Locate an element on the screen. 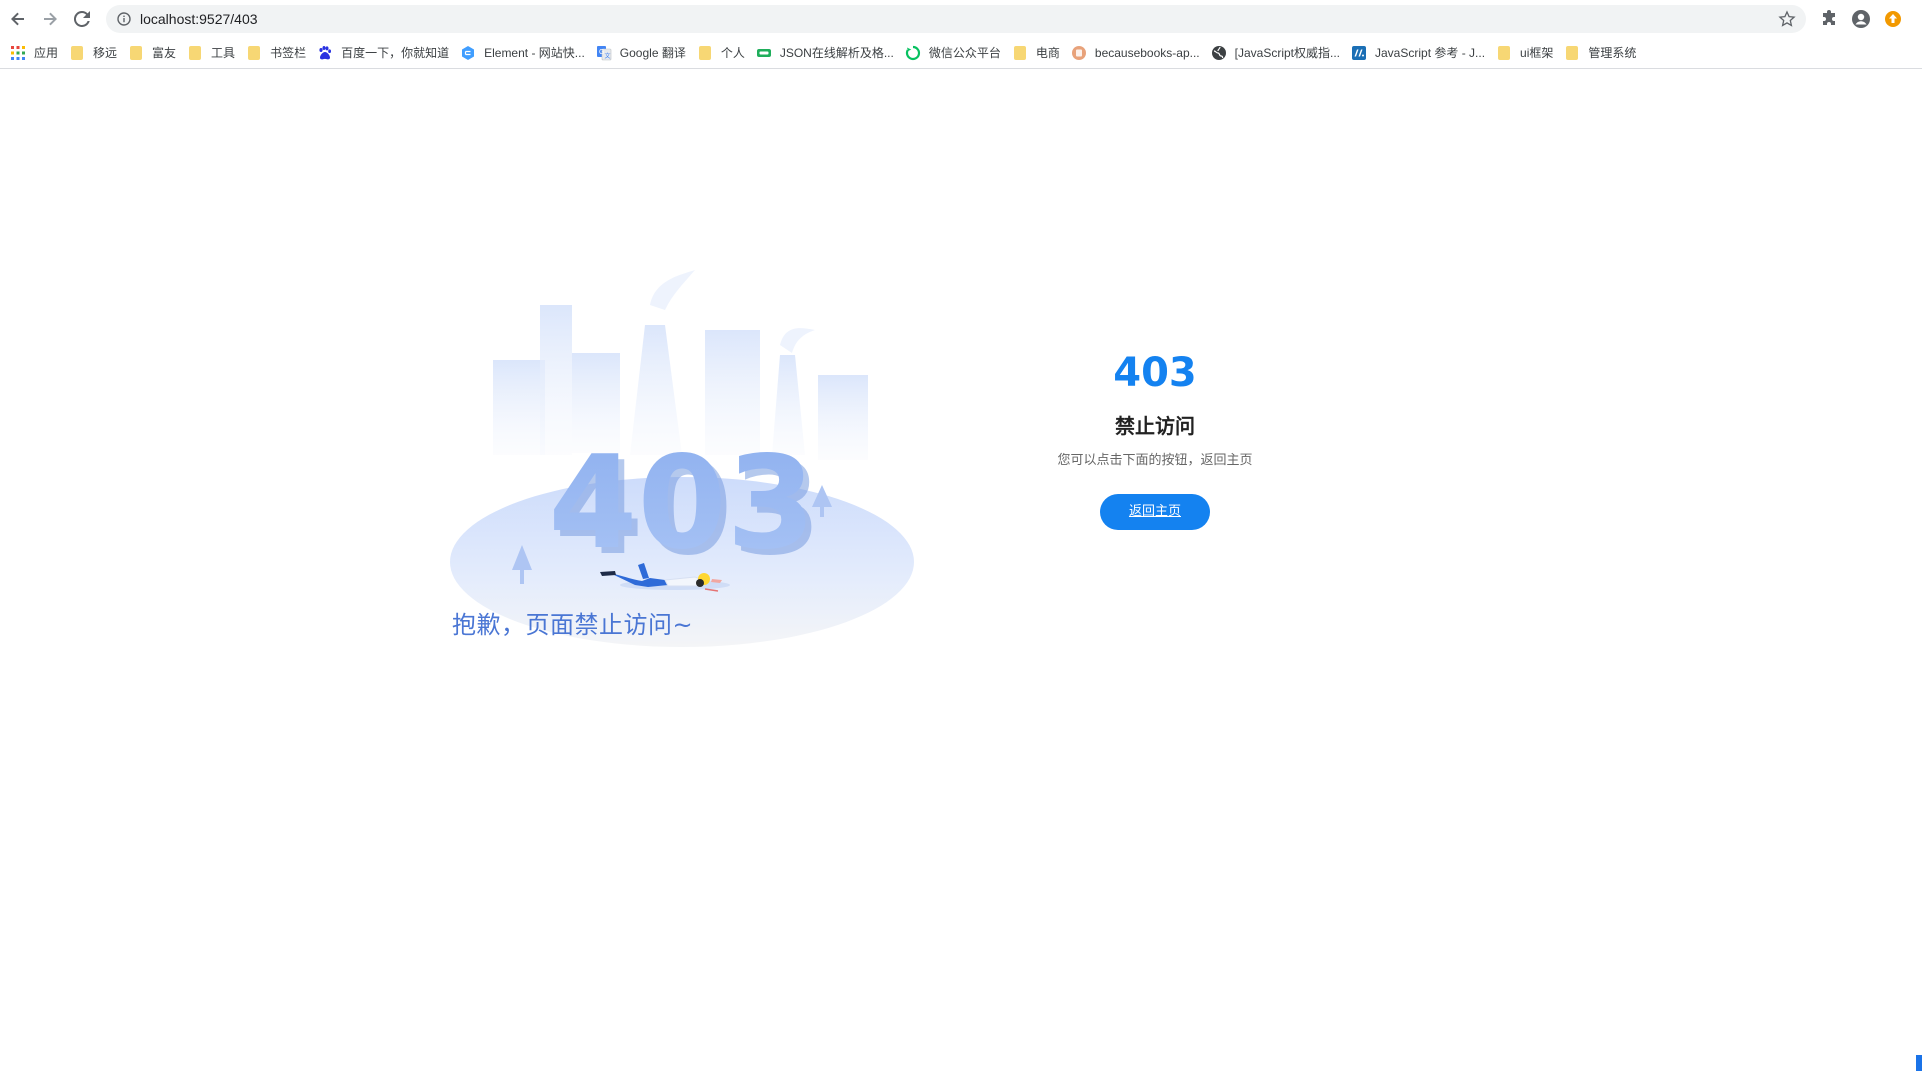  forbidden-illustration: 403 403 is located at coordinates (682, 458).